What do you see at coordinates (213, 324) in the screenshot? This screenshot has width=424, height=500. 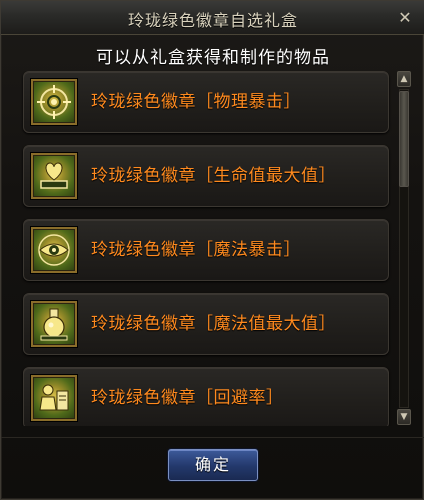 I see `item-label: 玲珑绿色徽章［魔法值最大值］` at bounding box center [213, 324].